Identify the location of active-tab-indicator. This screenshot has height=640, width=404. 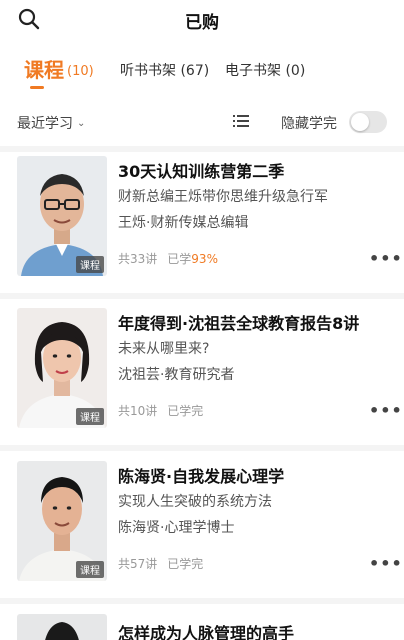
(37, 87).